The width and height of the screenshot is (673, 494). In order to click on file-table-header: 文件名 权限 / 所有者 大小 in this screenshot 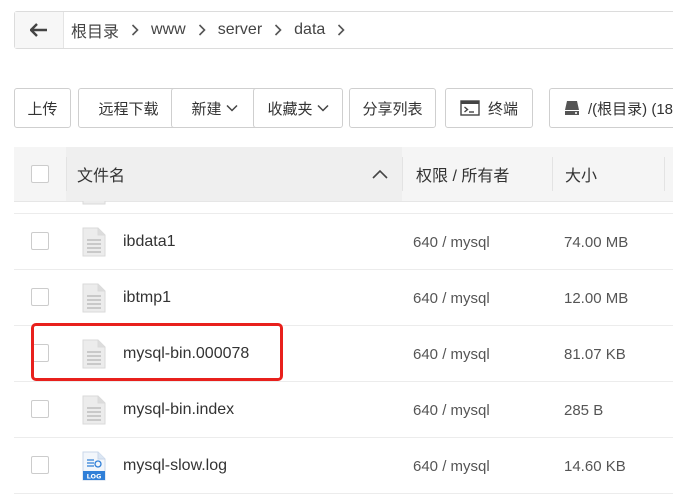, I will do `click(343, 174)`.